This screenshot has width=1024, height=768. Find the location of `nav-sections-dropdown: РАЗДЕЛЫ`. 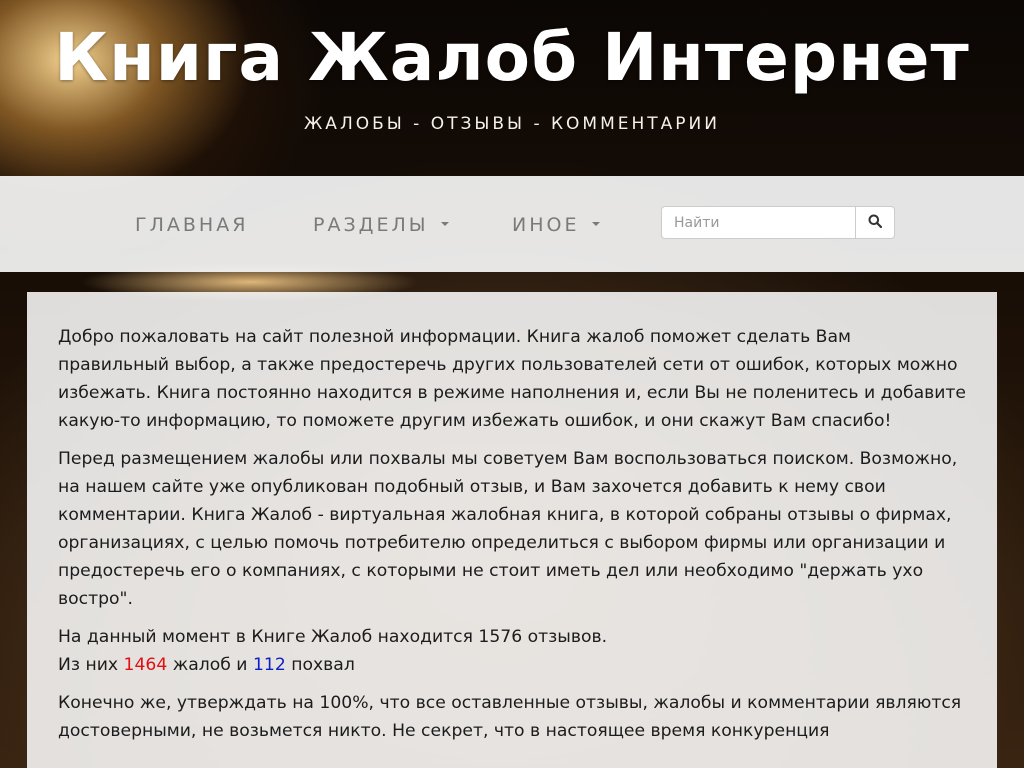

nav-sections-dropdown: РАЗДЕЛЫ is located at coordinates (381, 225).